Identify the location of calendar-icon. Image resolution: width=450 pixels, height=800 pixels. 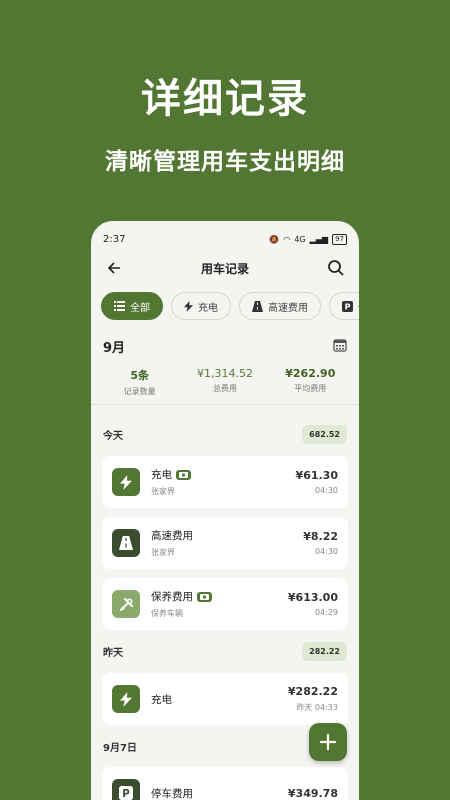
(340, 345).